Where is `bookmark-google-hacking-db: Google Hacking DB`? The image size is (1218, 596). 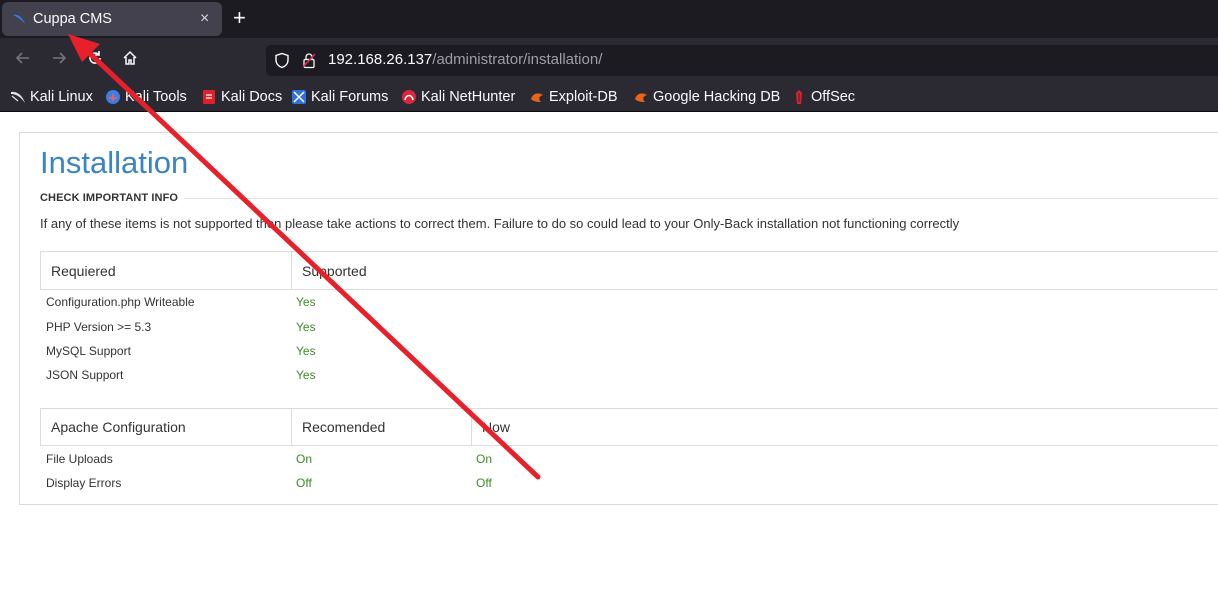
bookmark-google-hacking-db: Google Hacking DB is located at coordinates (706, 97).